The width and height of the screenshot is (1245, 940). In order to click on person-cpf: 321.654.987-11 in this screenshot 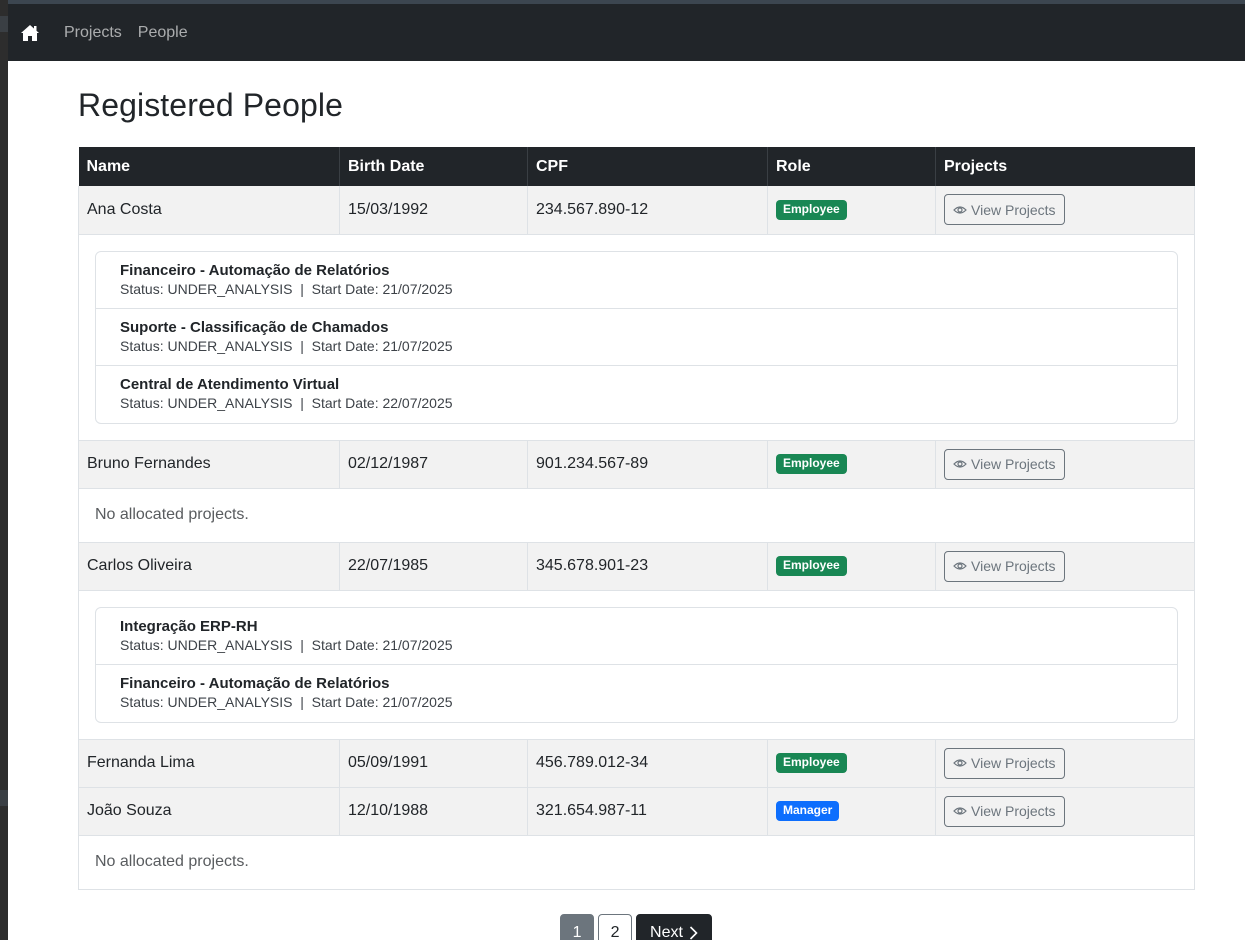, I will do `click(647, 811)`.